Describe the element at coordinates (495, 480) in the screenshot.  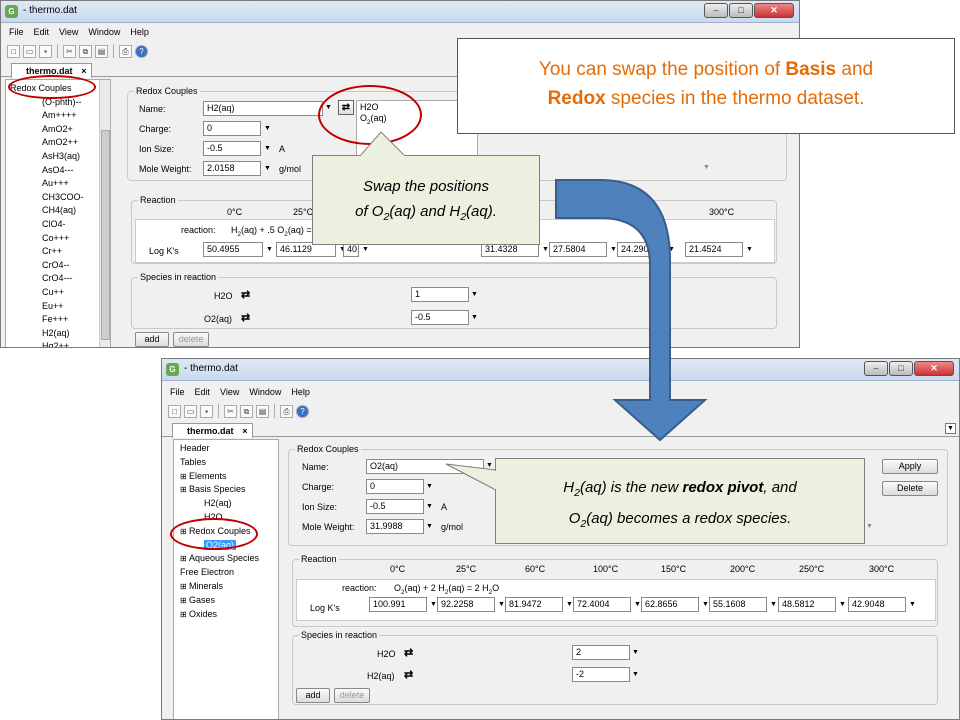
I see `callout-join` at that location.